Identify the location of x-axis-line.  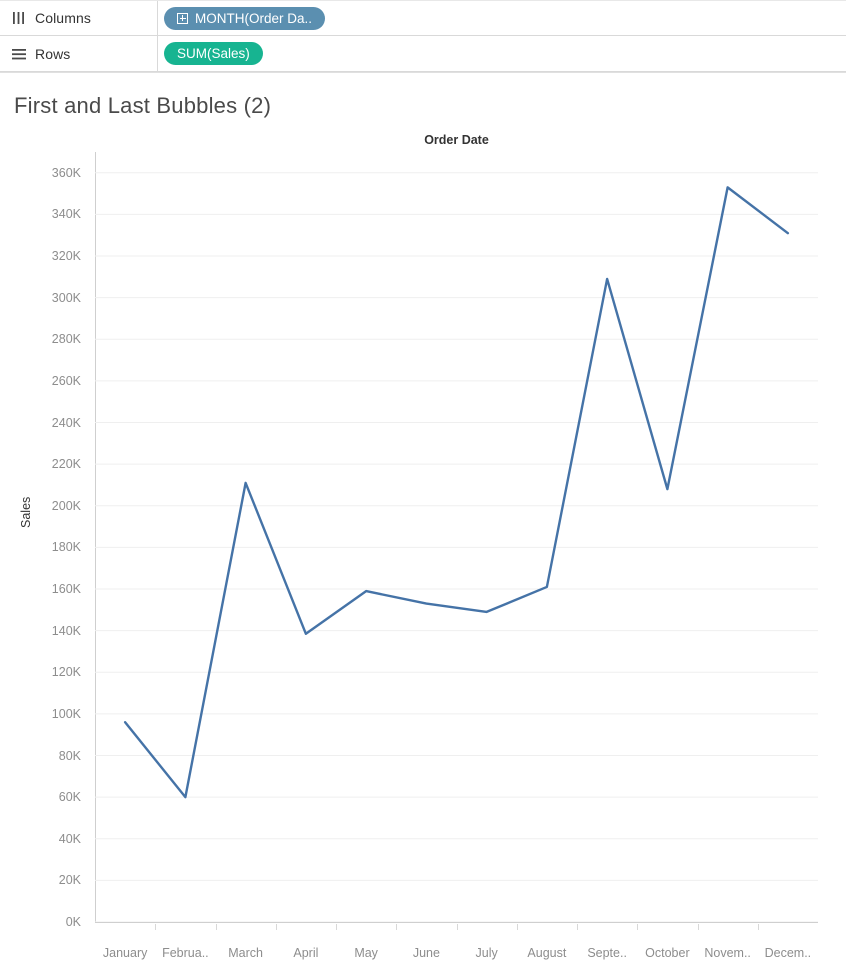
(456, 922).